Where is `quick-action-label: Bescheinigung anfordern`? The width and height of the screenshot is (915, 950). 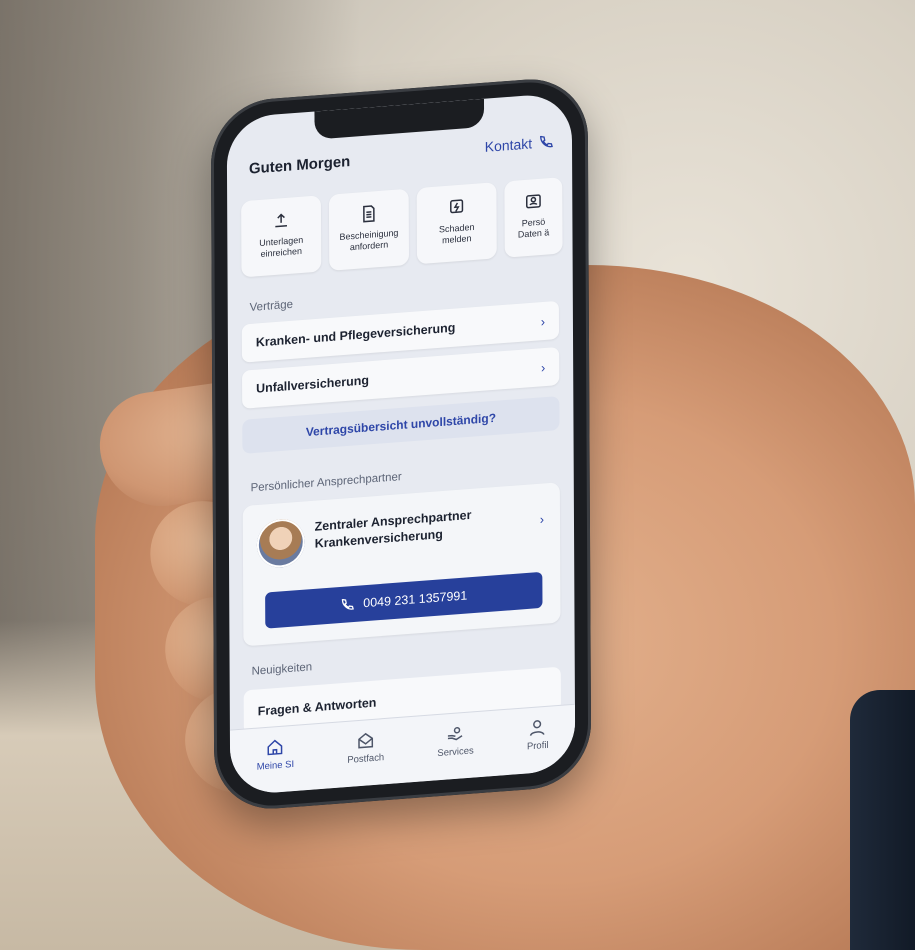 quick-action-label: Bescheinigung anfordern is located at coordinates (369, 240).